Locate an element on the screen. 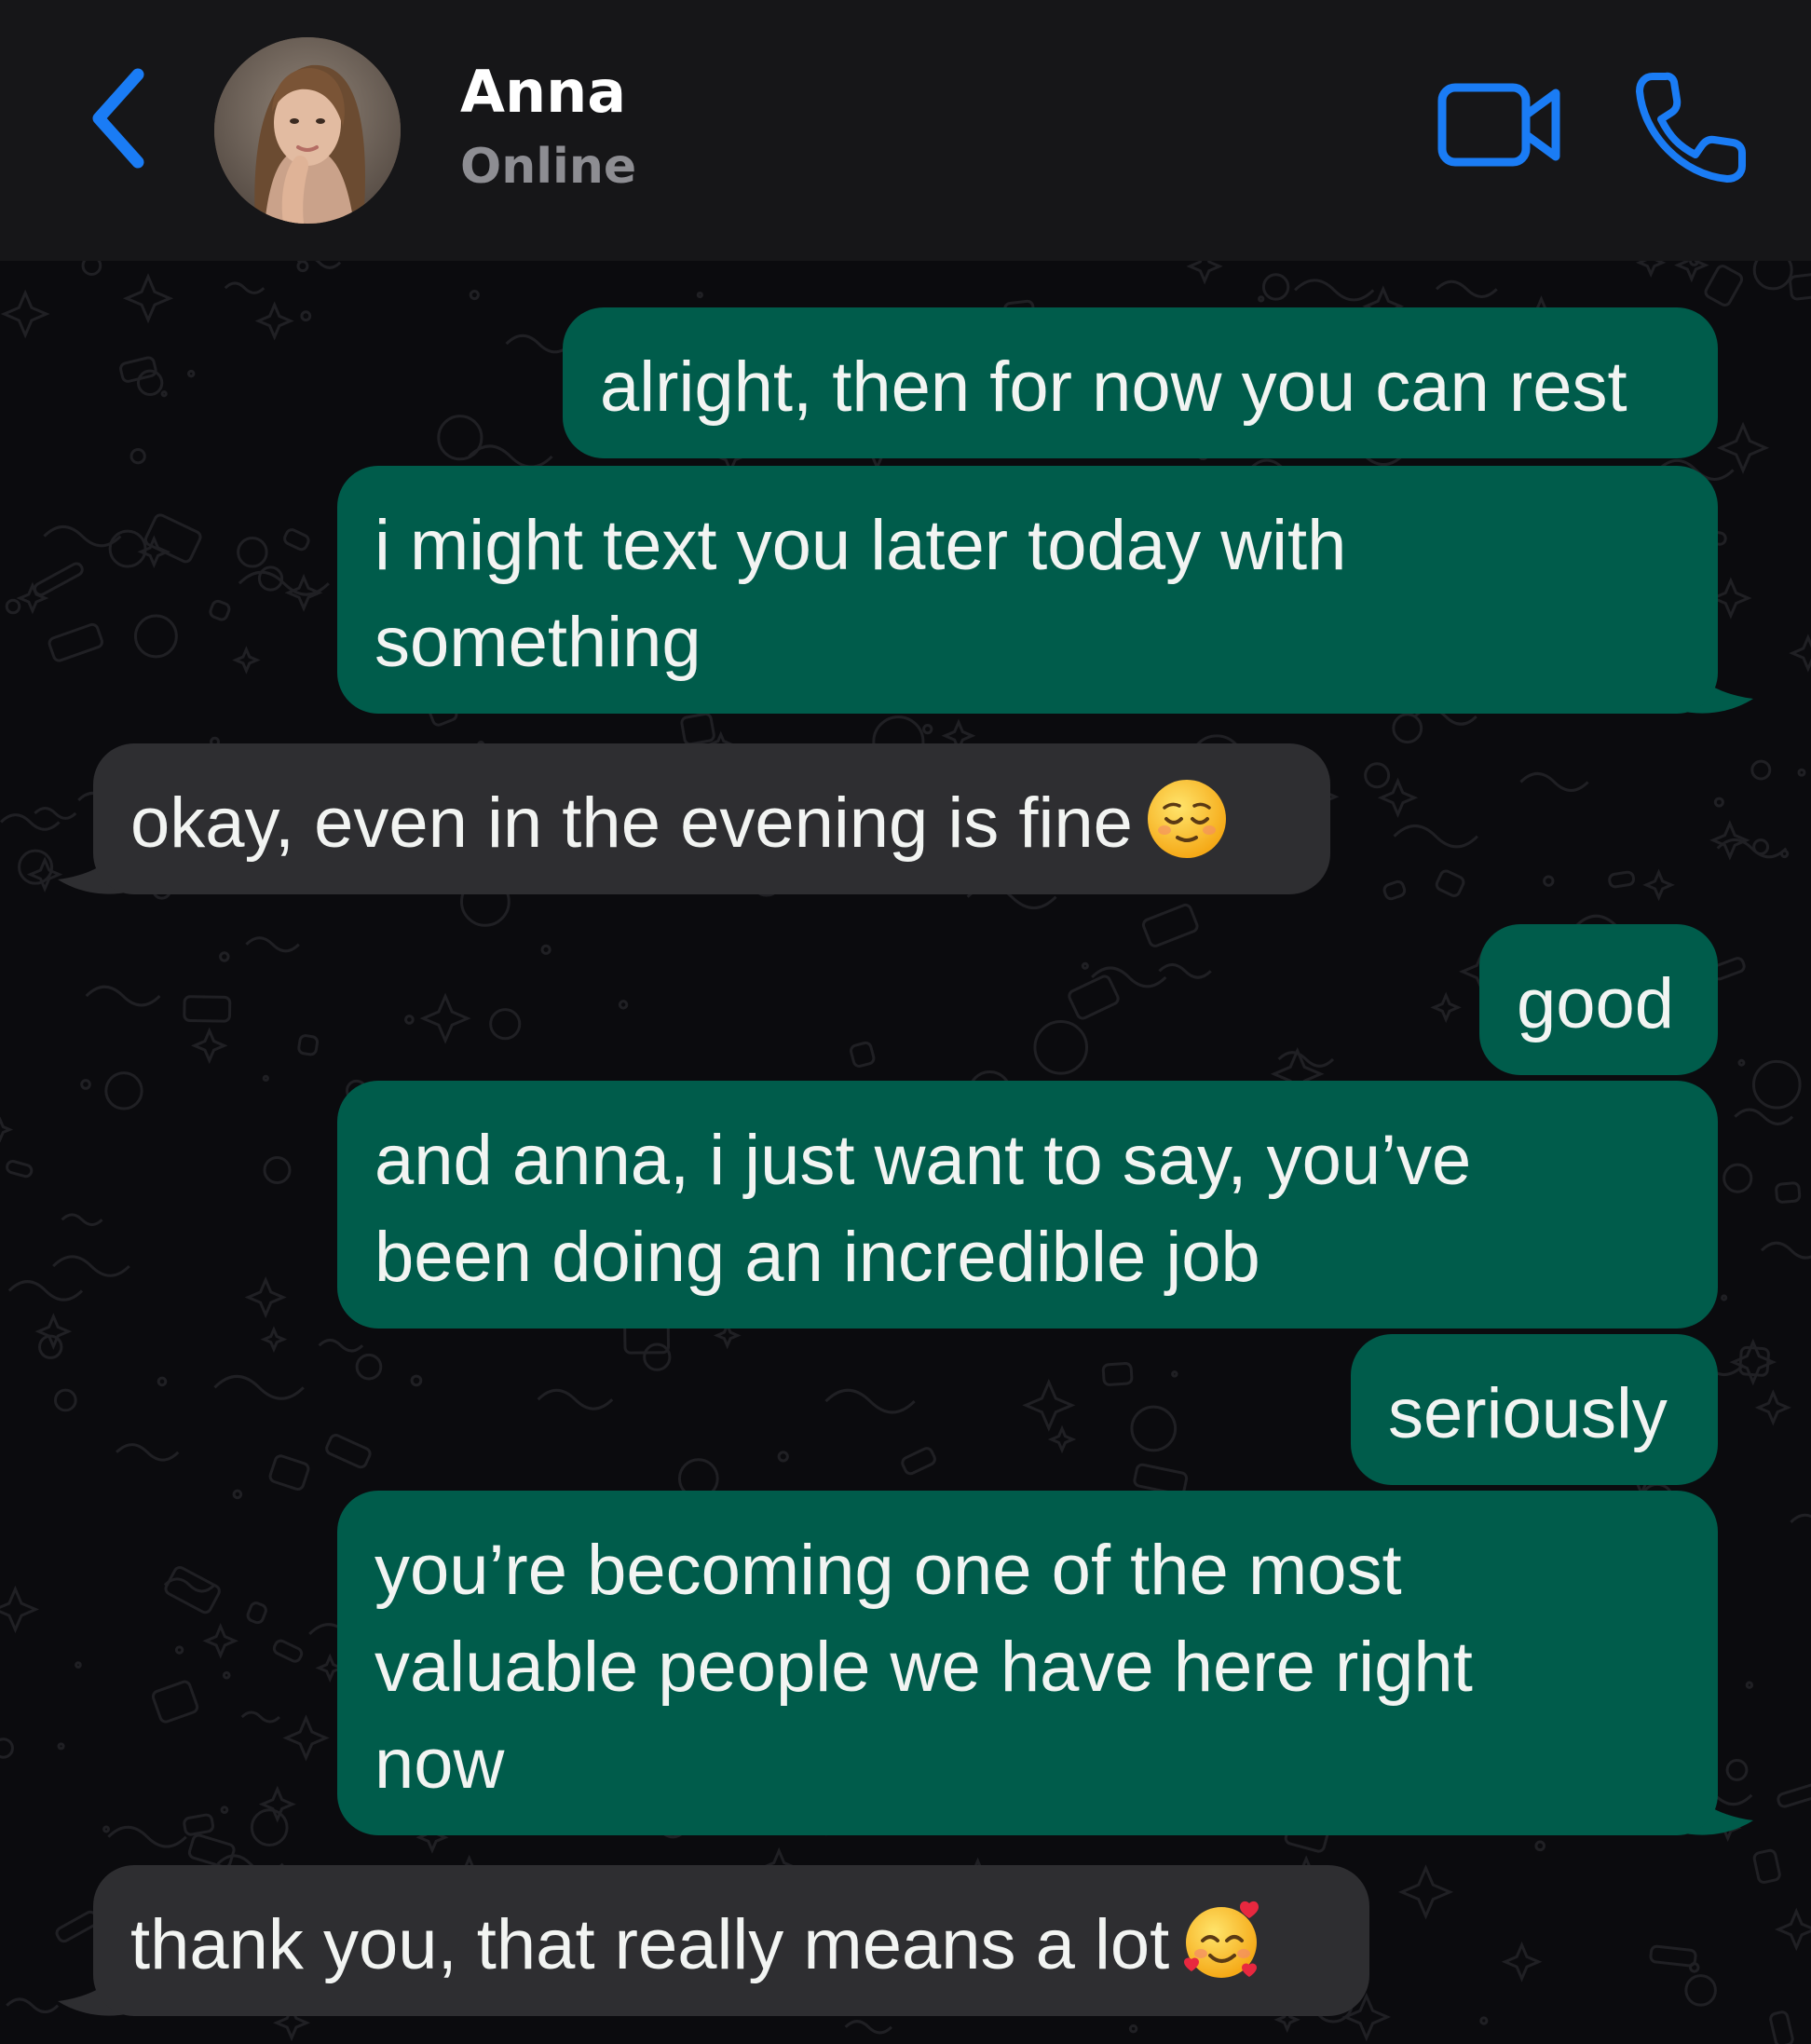 The height and width of the screenshot is (2044, 1811). message-text: alright, then for now you can rest is located at coordinates (1113, 387).